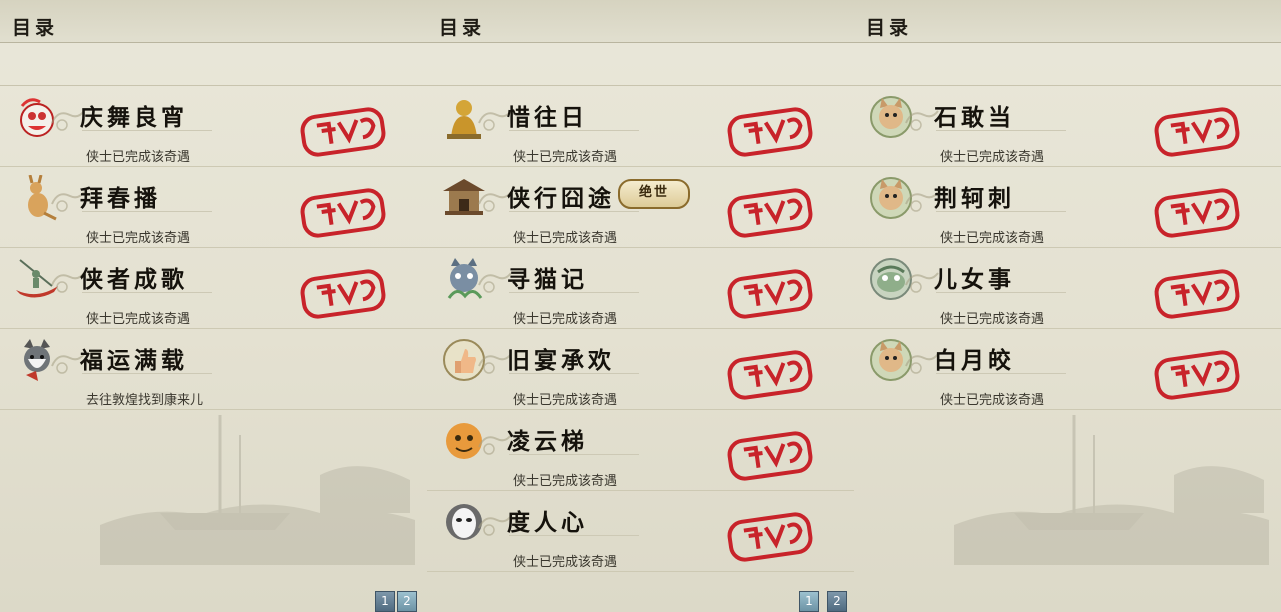 The height and width of the screenshot is (612, 1281). I want to click on quest-row: 惜往日 侠士已完成该奇遇, so click(640, 126).